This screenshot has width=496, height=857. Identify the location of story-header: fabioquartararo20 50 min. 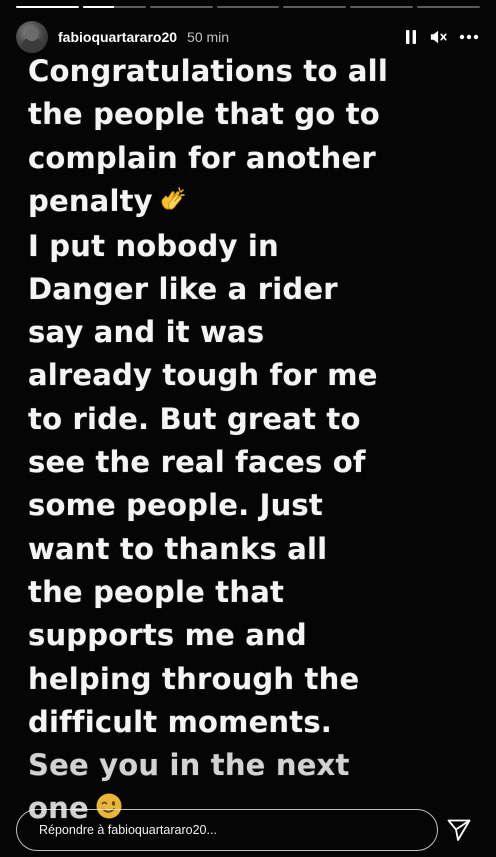
(248, 37).